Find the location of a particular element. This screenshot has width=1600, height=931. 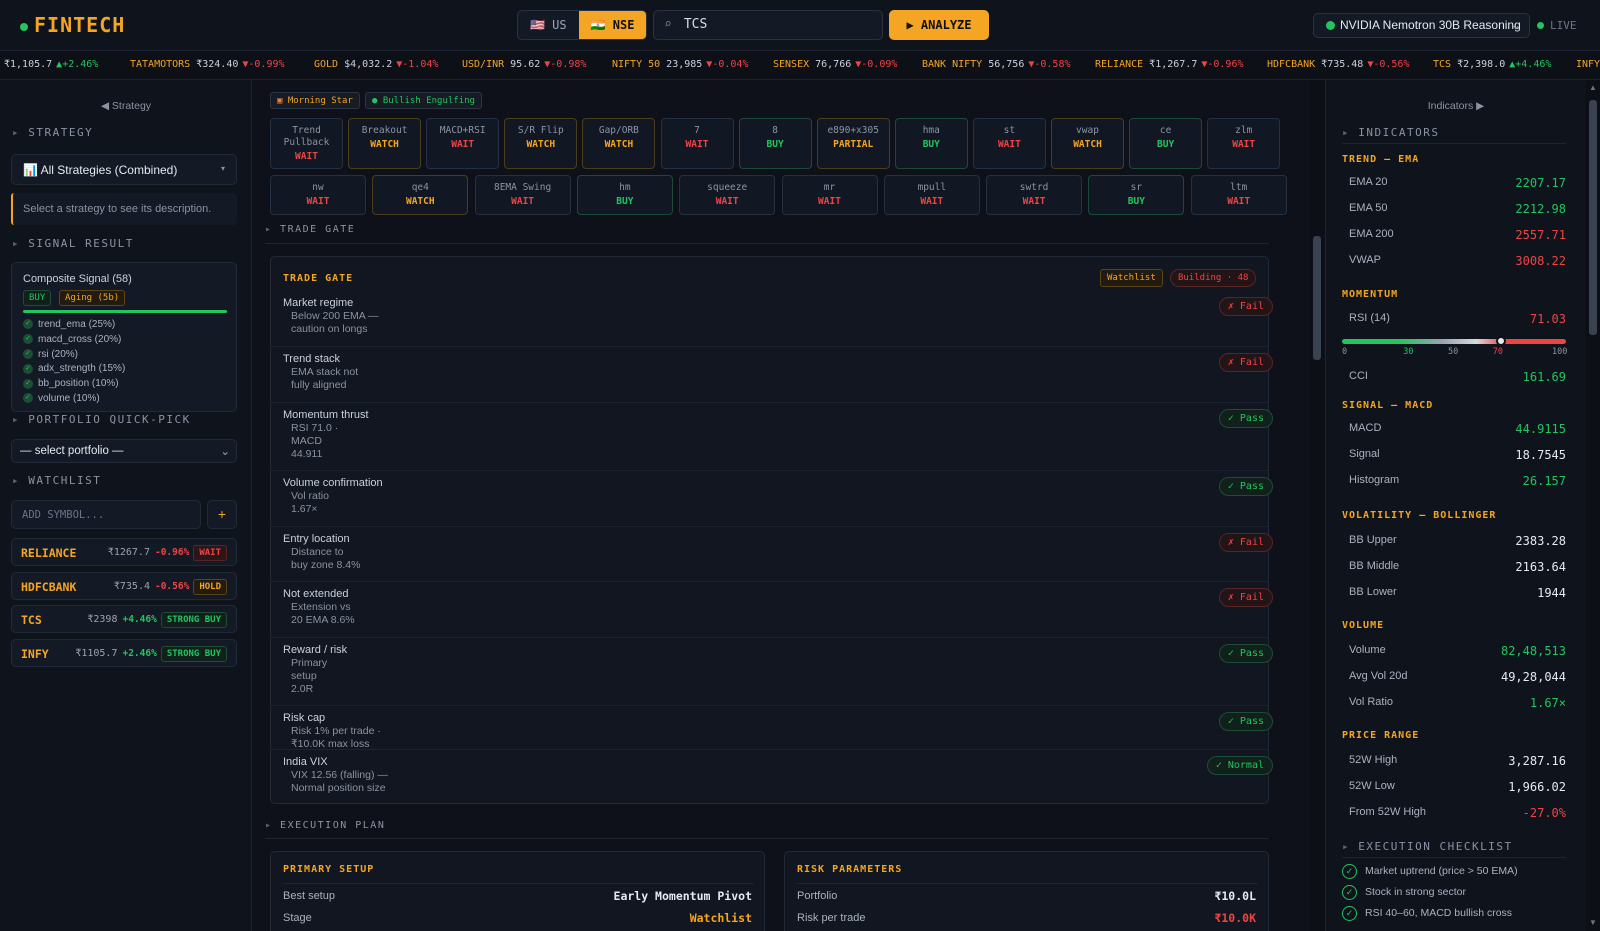

strategy-name: swtrd is located at coordinates (1034, 187).